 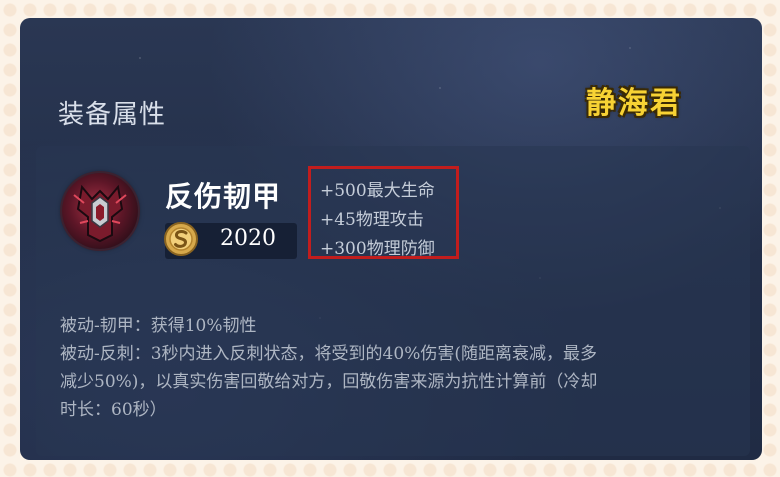 I want to click on passive-counter-line-3: 时长：60秒）, so click(x=113, y=410).